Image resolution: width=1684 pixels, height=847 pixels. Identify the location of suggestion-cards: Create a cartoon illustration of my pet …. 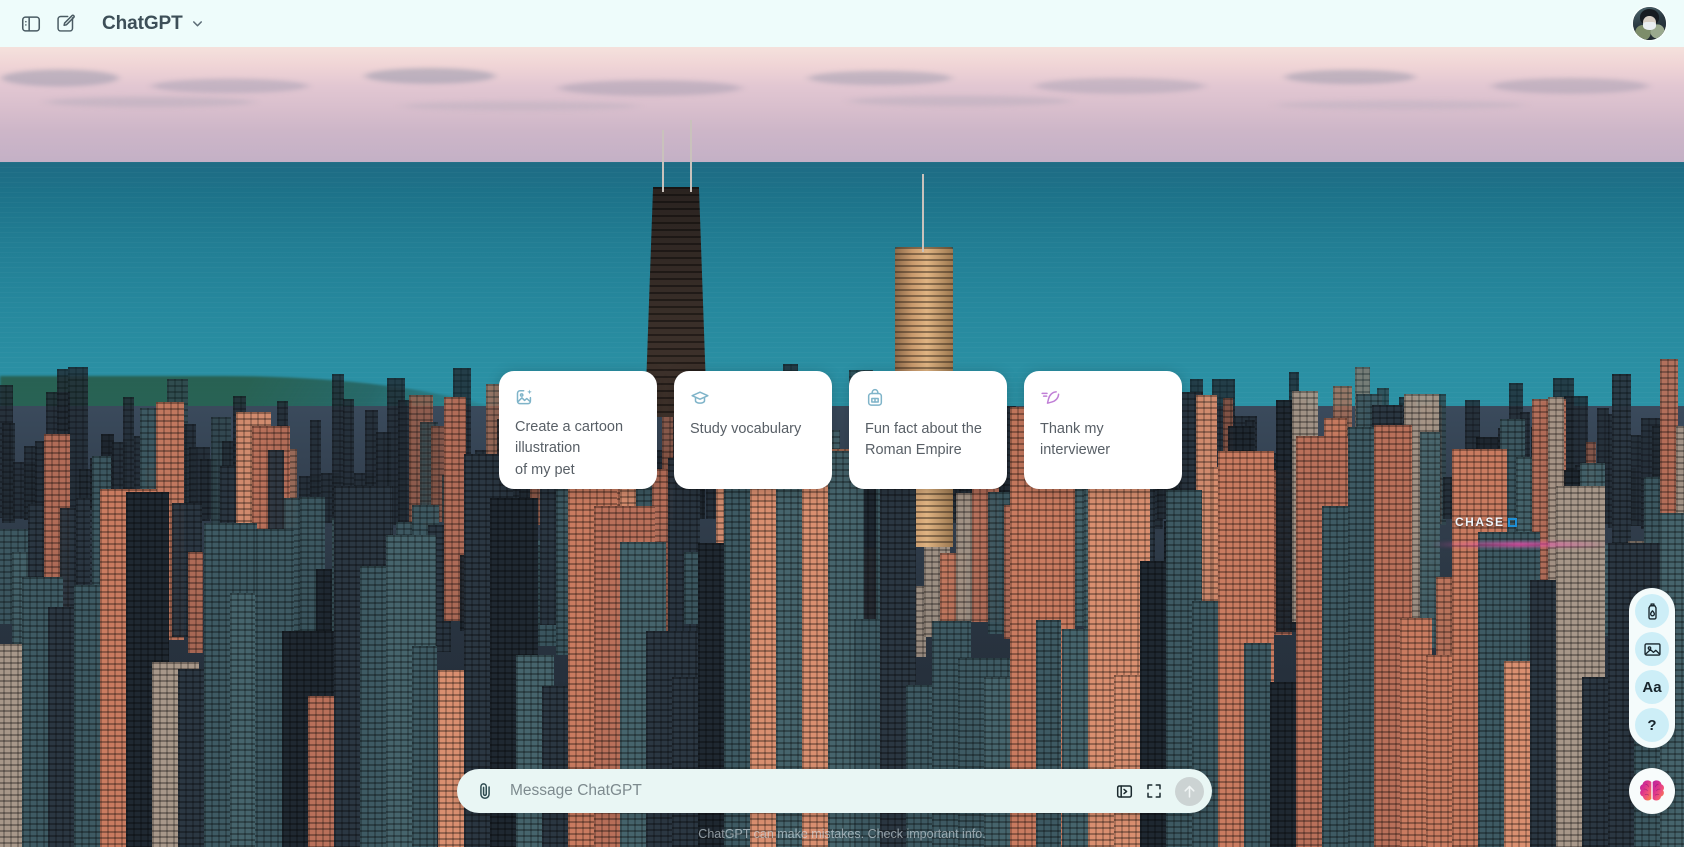
(840, 430).